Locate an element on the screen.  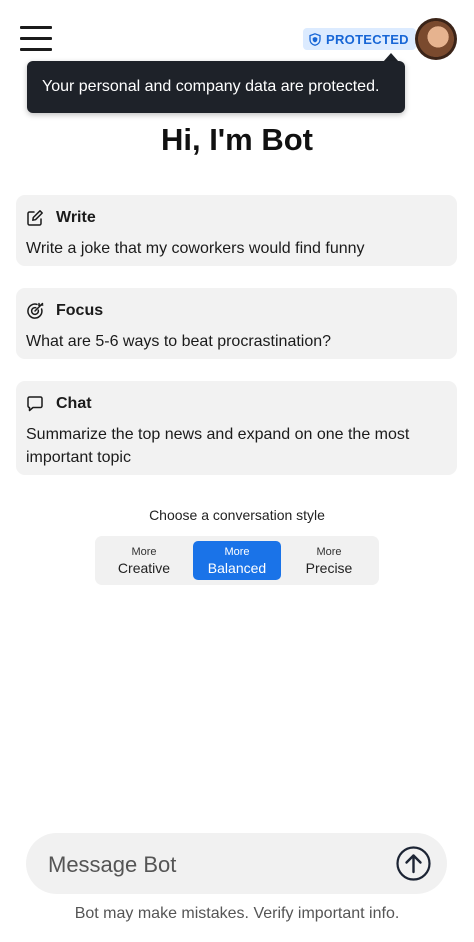
menu-button is located at coordinates (36, 39).